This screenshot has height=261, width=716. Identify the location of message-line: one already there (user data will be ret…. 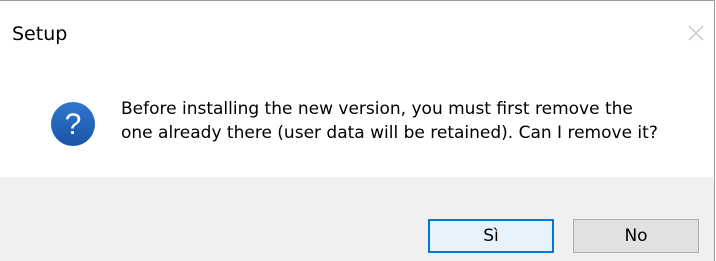
(389, 133).